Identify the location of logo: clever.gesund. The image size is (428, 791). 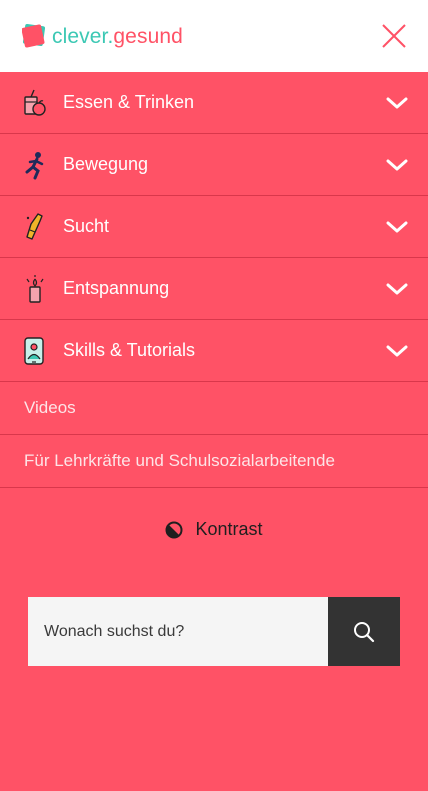
(102, 36).